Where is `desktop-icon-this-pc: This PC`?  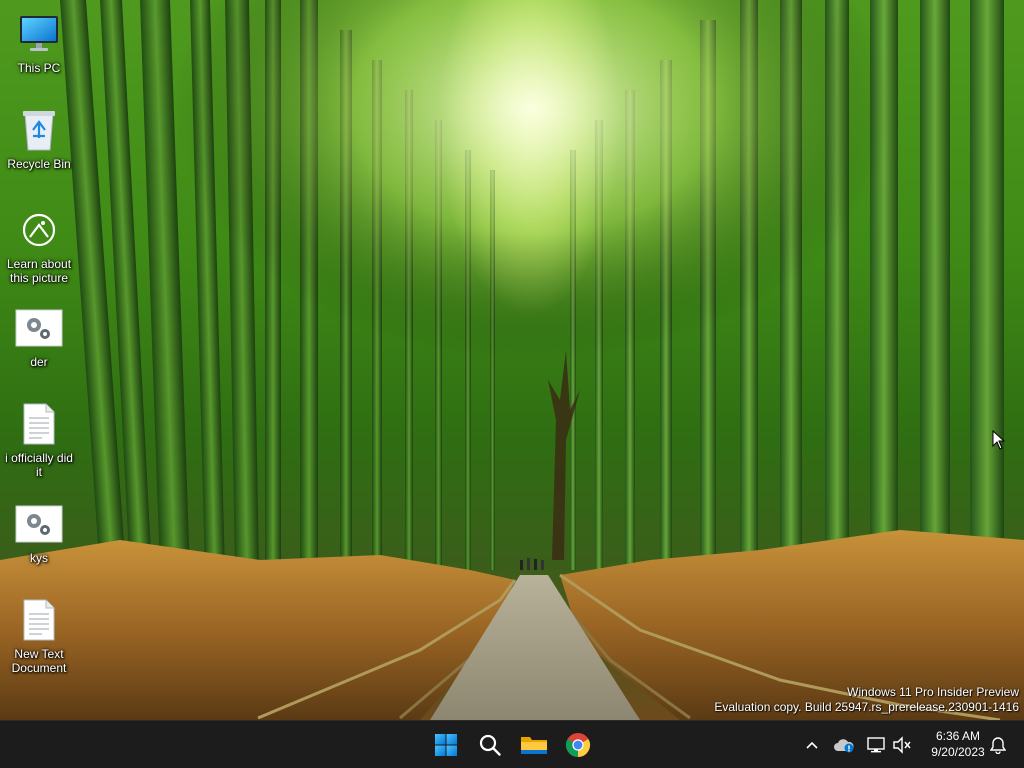 desktop-icon-this-pc: This PC is located at coordinates (39, 42).